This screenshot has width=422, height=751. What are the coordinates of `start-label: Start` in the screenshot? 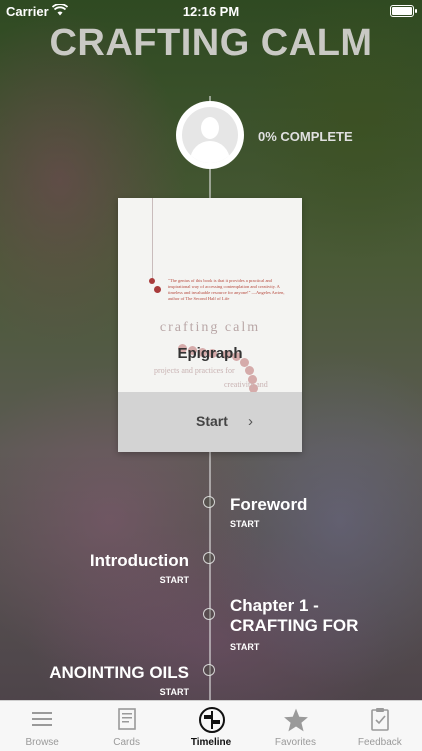 It's located at (212, 421).